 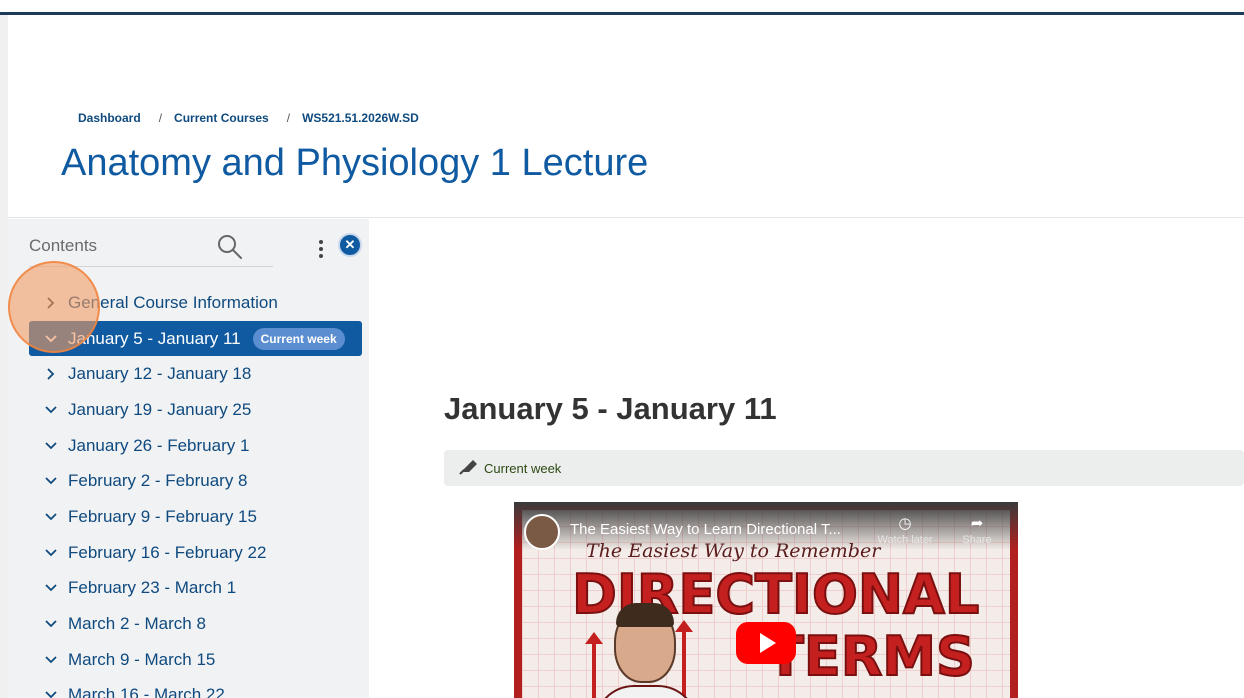 What do you see at coordinates (350, 245) in the screenshot?
I see `close-icon: ✕` at bounding box center [350, 245].